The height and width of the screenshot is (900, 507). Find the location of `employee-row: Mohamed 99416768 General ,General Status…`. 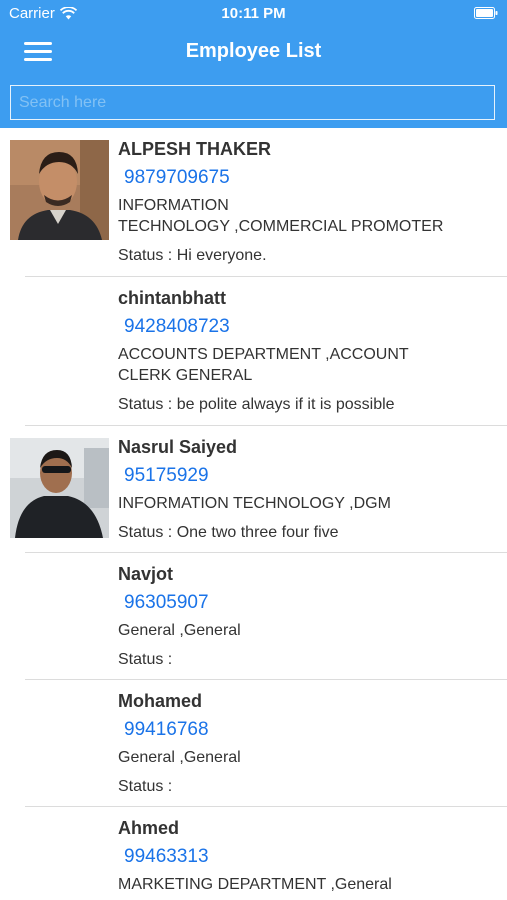

employee-row: Mohamed 99416768 General ,General Status… is located at coordinates (253, 743).